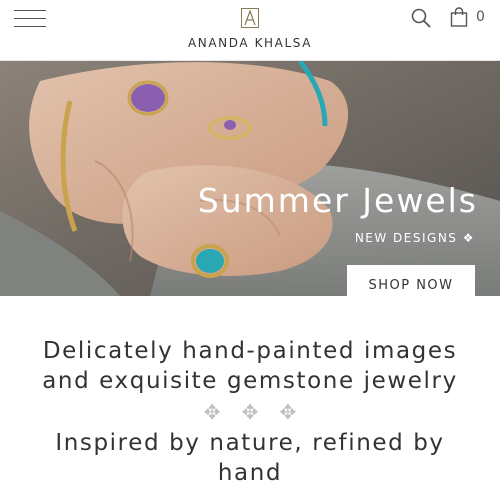  What do you see at coordinates (470, 18) in the screenshot?
I see `cart-button: 0` at bounding box center [470, 18].